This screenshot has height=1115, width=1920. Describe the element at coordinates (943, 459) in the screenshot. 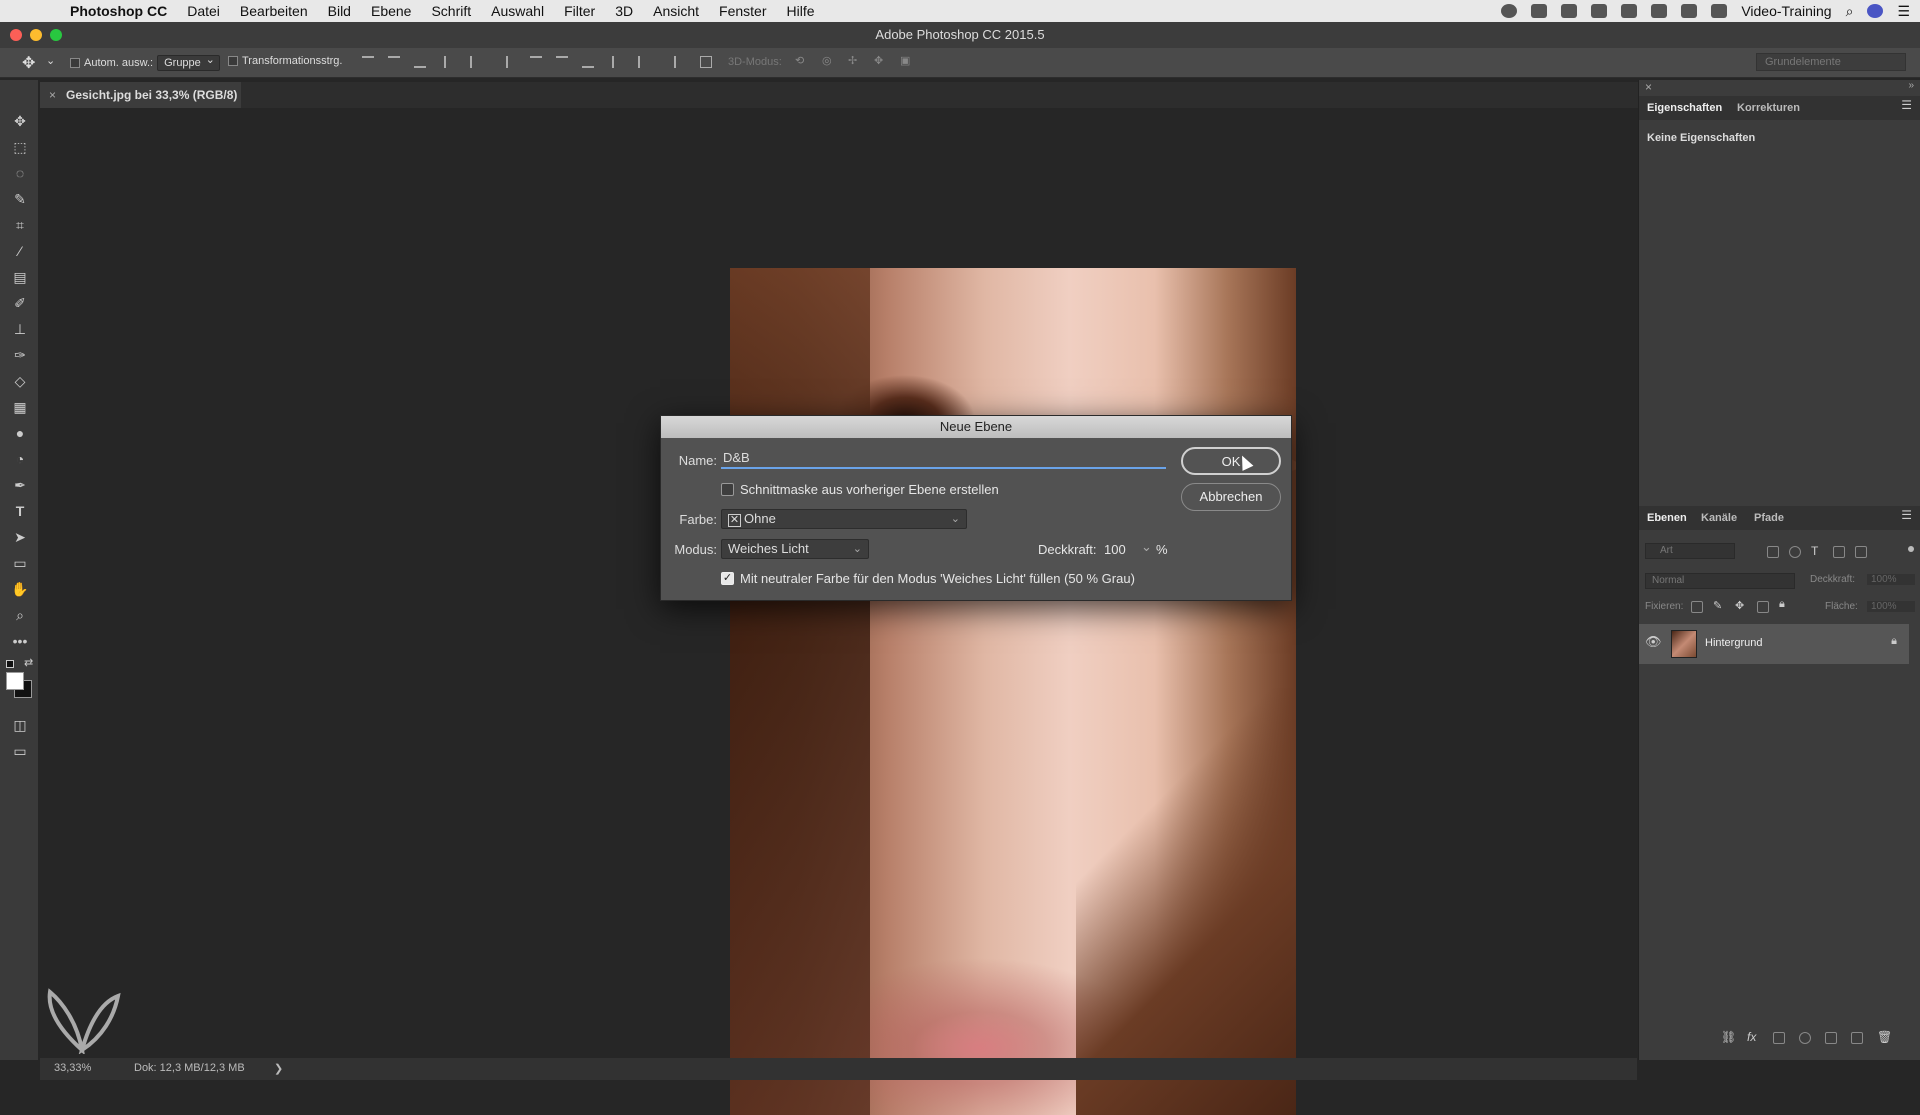

I see `layer-name-input: D&B` at that location.